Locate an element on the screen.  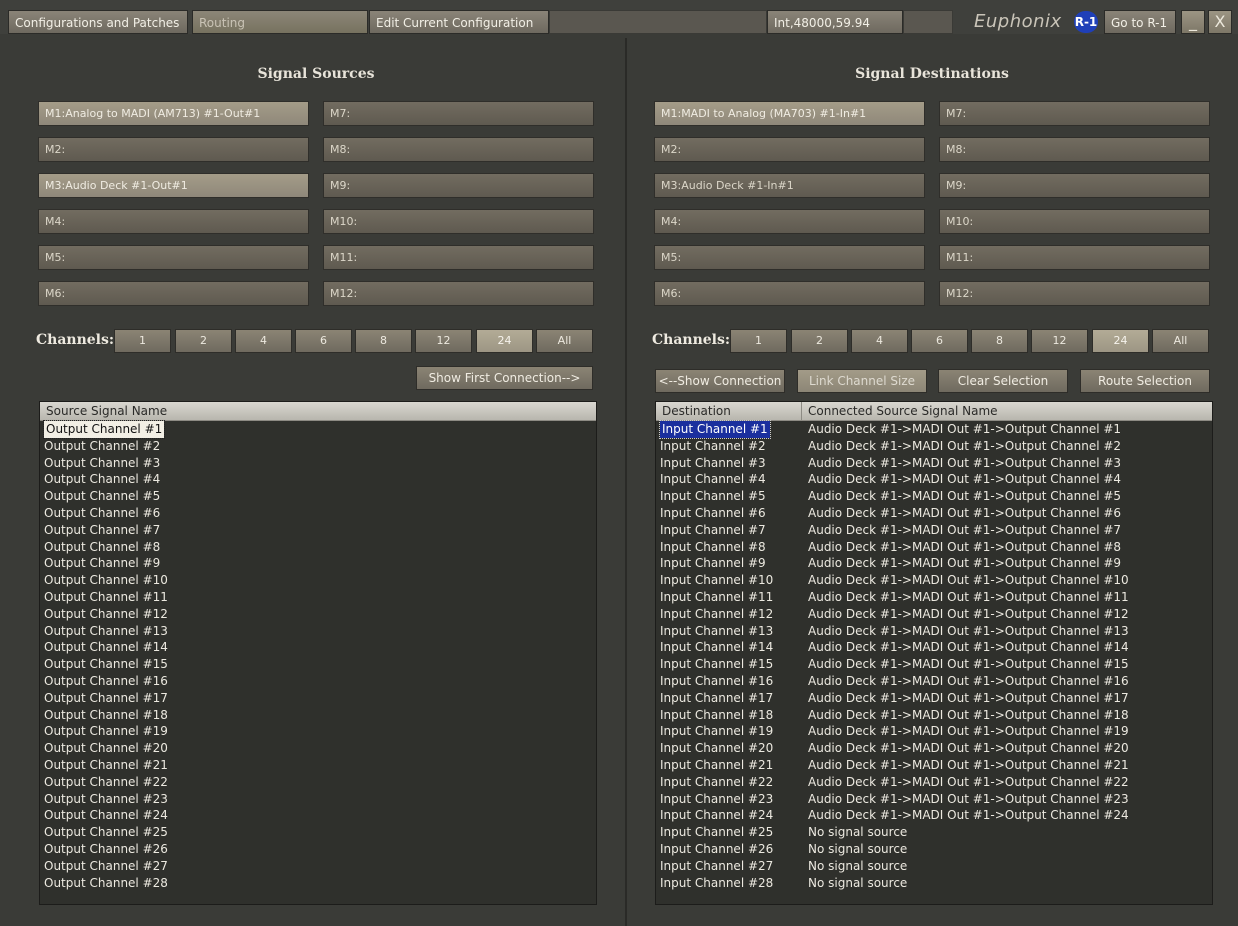
source-slot-m1: M1:Analog to MADI (AM713) #1-Out#1 is located at coordinates (173, 113).